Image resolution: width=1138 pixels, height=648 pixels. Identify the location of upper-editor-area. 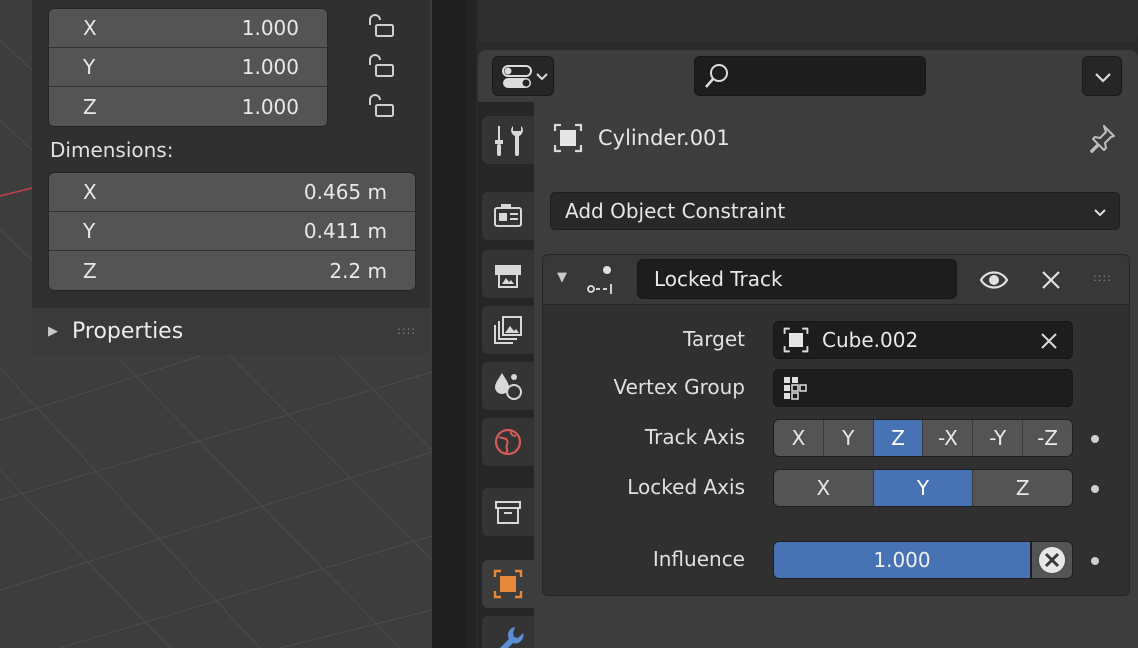
(808, 21).